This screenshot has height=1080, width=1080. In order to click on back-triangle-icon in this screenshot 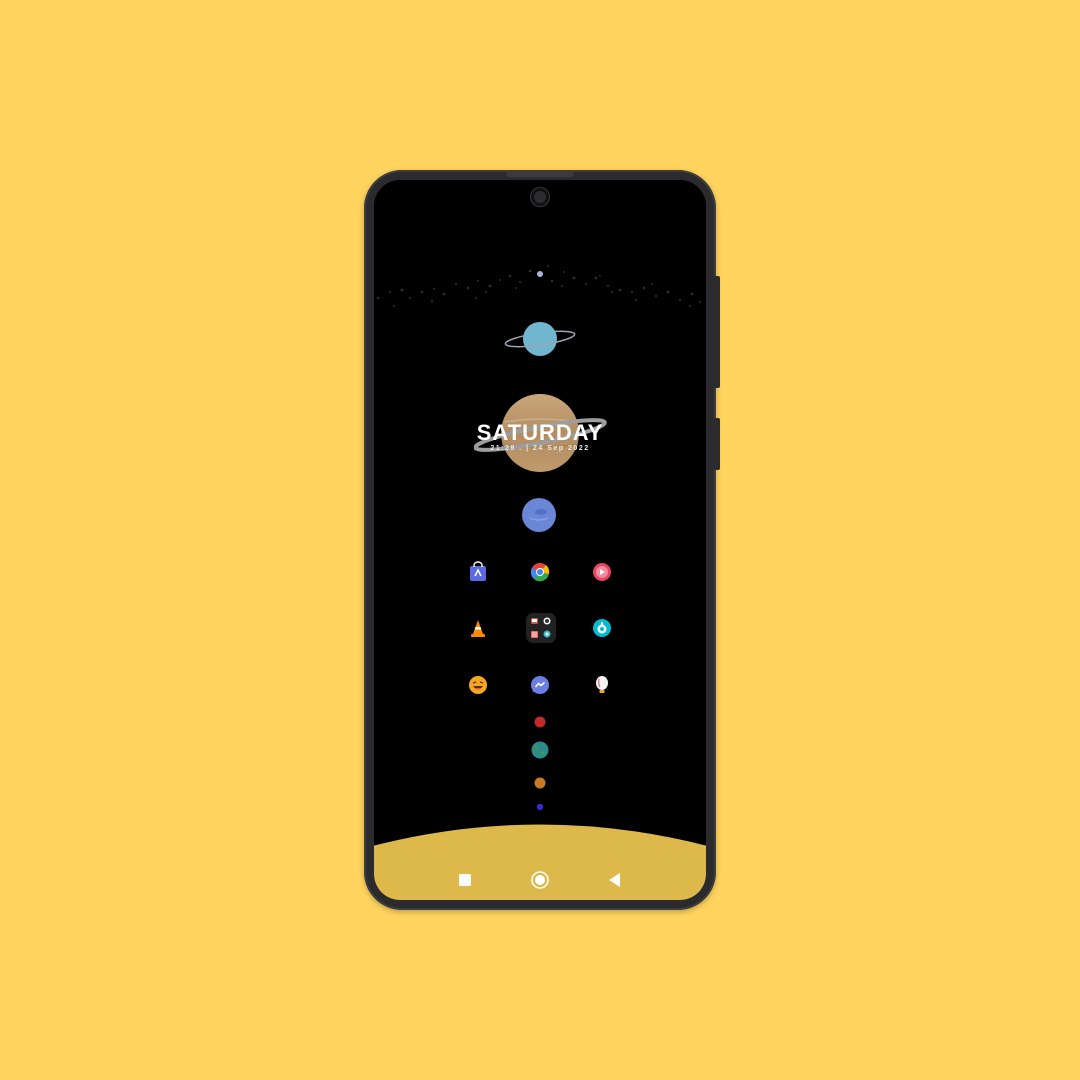, I will do `click(615, 880)`.